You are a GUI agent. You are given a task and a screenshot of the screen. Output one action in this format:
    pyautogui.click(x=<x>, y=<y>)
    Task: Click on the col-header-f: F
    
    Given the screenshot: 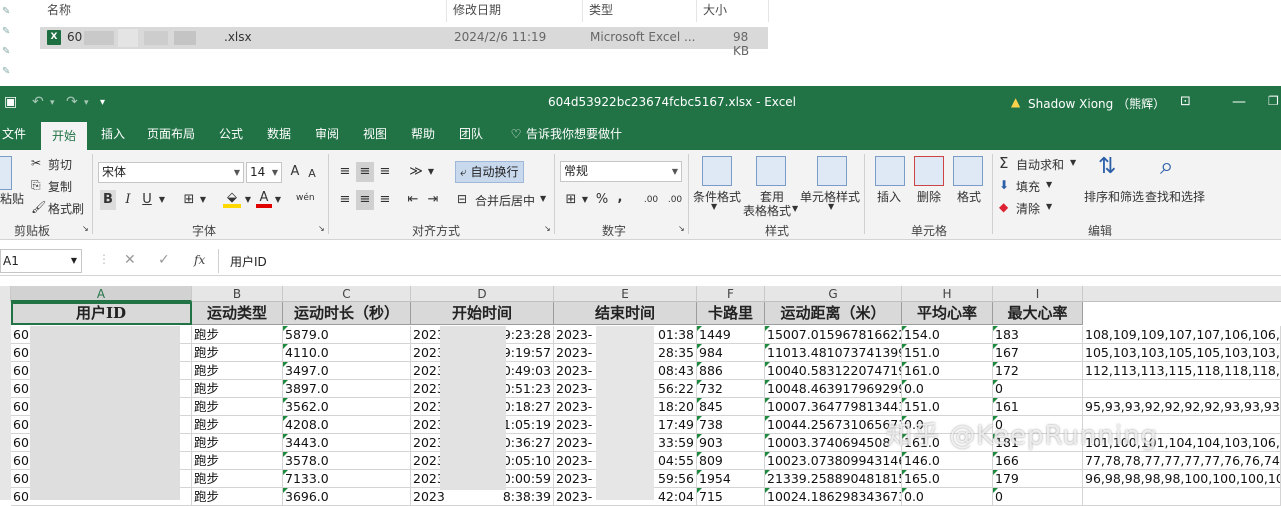 What is the action you would take?
    pyautogui.click(x=731, y=294)
    